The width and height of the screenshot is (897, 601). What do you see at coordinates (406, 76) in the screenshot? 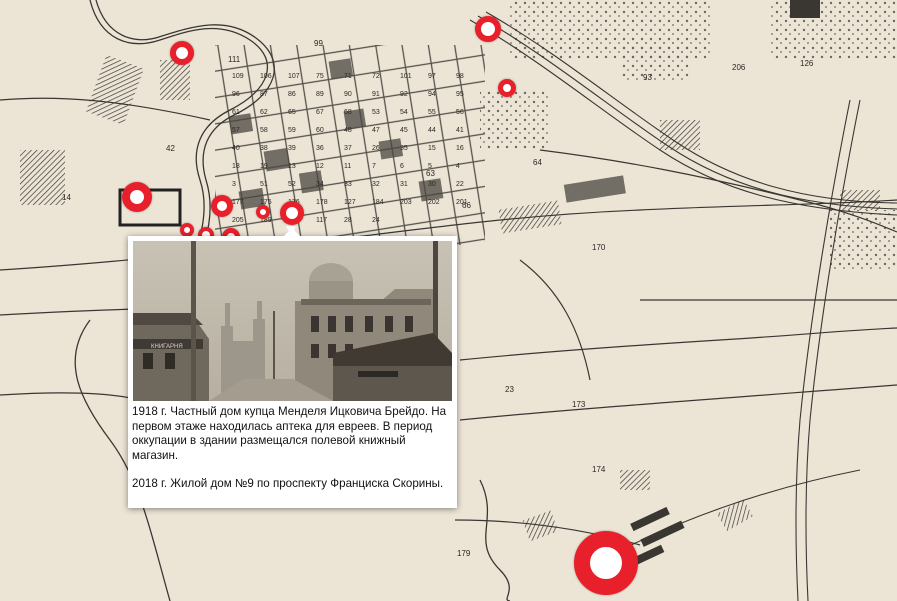
I see `block-label: 101` at bounding box center [406, 76].